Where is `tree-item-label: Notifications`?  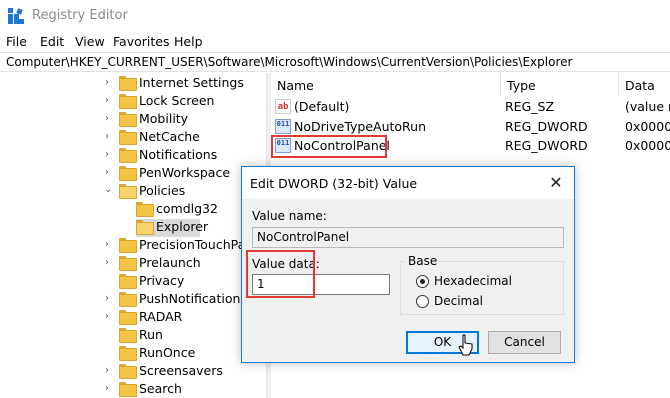 tree-item-label: Notifications is located at coordinates (178, 154).